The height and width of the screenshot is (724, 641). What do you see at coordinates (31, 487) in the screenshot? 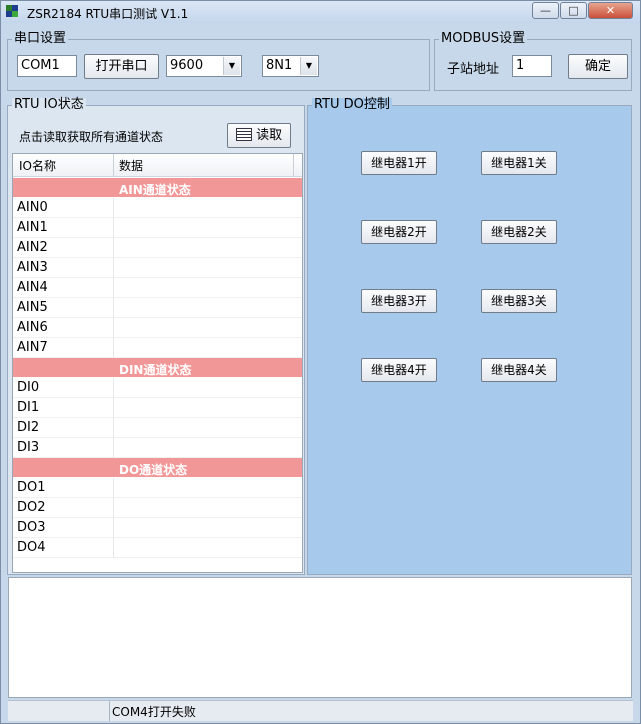
I see `io-name-cell: DO1` at bounding box center [31, 487].